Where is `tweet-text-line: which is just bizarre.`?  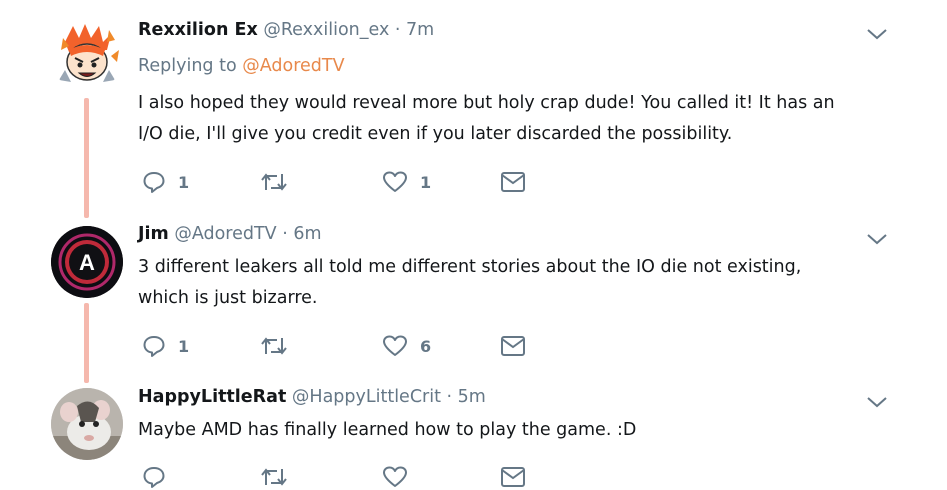
tweet-text-line: which is just bizarre. is located at coordinates (228, 298).